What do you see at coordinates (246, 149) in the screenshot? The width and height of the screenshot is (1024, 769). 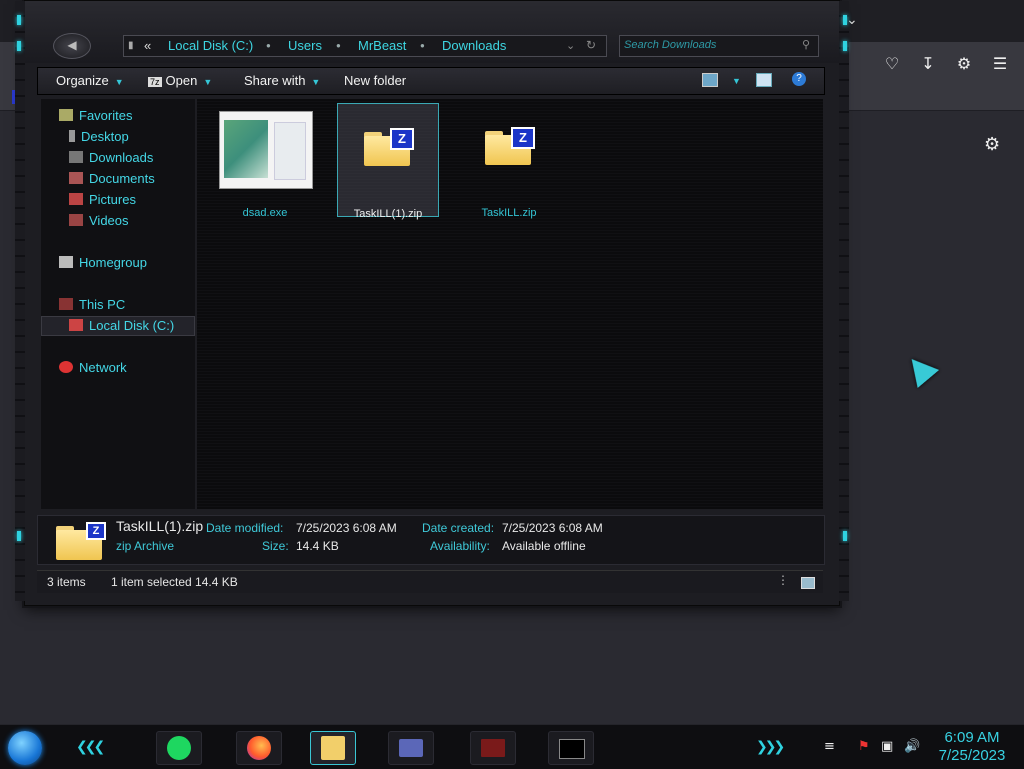 I see `thumbnail-graphic` at bounding box center [246, 149].